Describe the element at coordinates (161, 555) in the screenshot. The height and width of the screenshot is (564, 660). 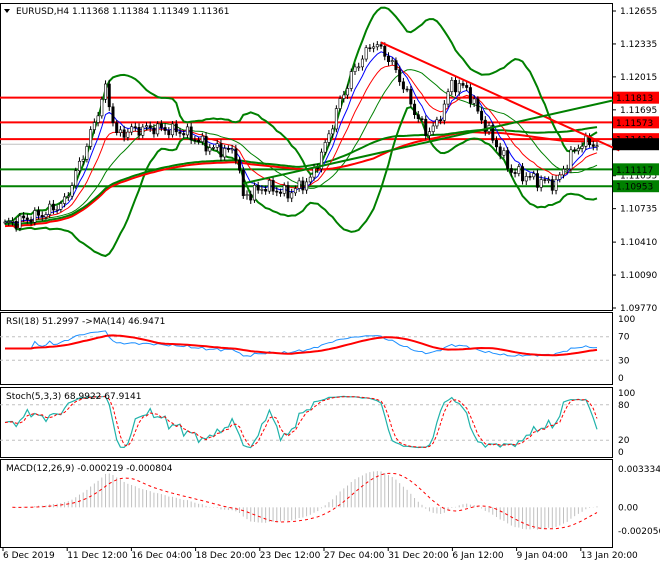
I see `time-tick-label: 16 Dec 04:00` at that location.